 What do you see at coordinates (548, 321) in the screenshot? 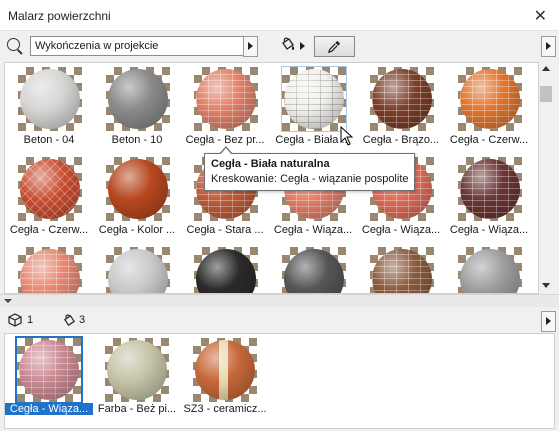
I see `expand-bottom-button` at bounding box center [548, 321].